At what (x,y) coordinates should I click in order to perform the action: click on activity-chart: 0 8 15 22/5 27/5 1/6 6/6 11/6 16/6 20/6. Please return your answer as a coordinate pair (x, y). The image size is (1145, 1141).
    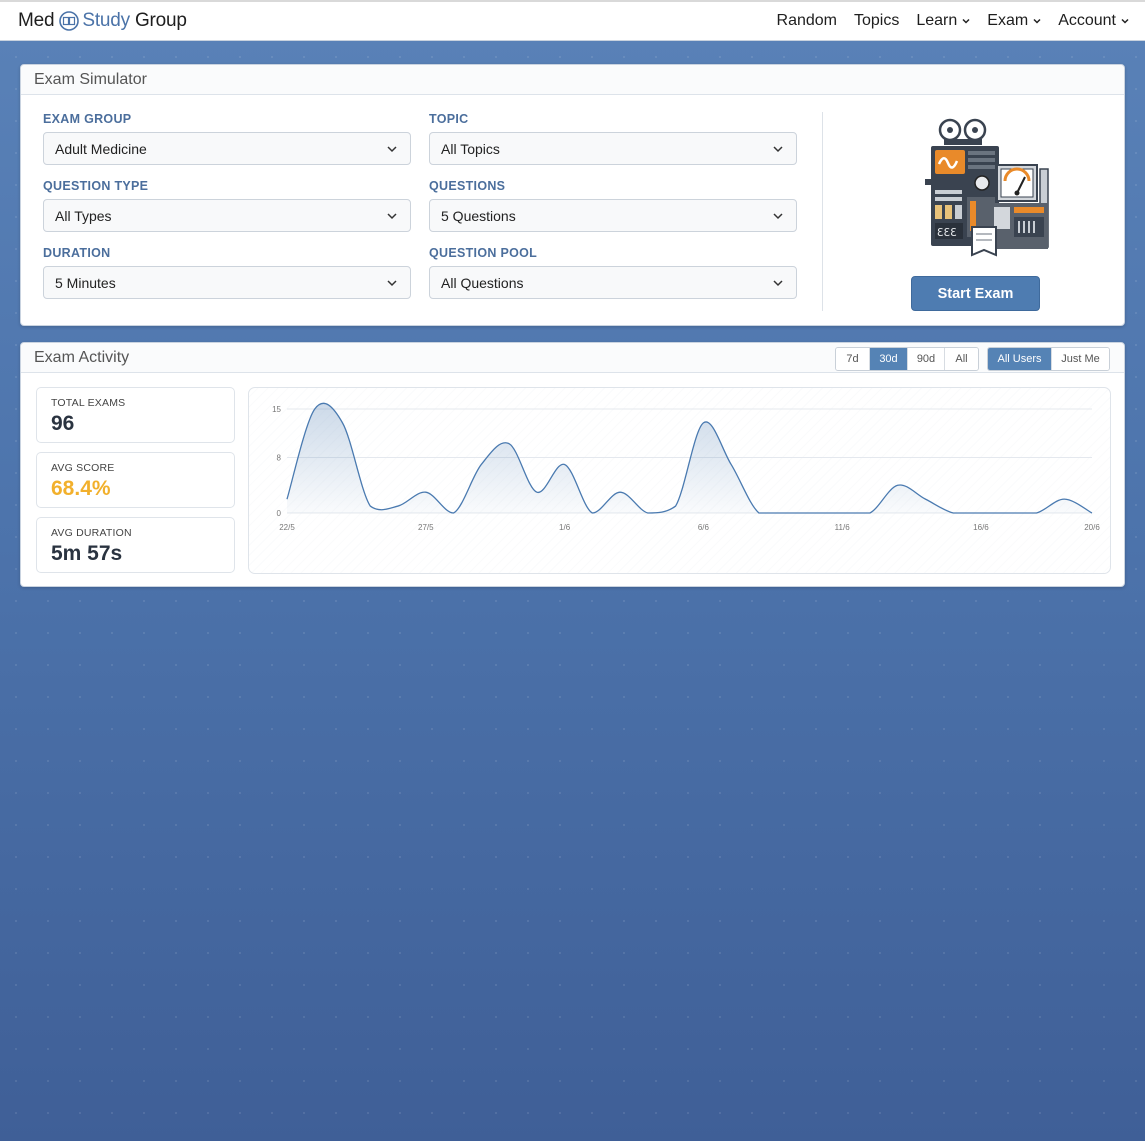
    Looking at the image, I should click on (679, 480).